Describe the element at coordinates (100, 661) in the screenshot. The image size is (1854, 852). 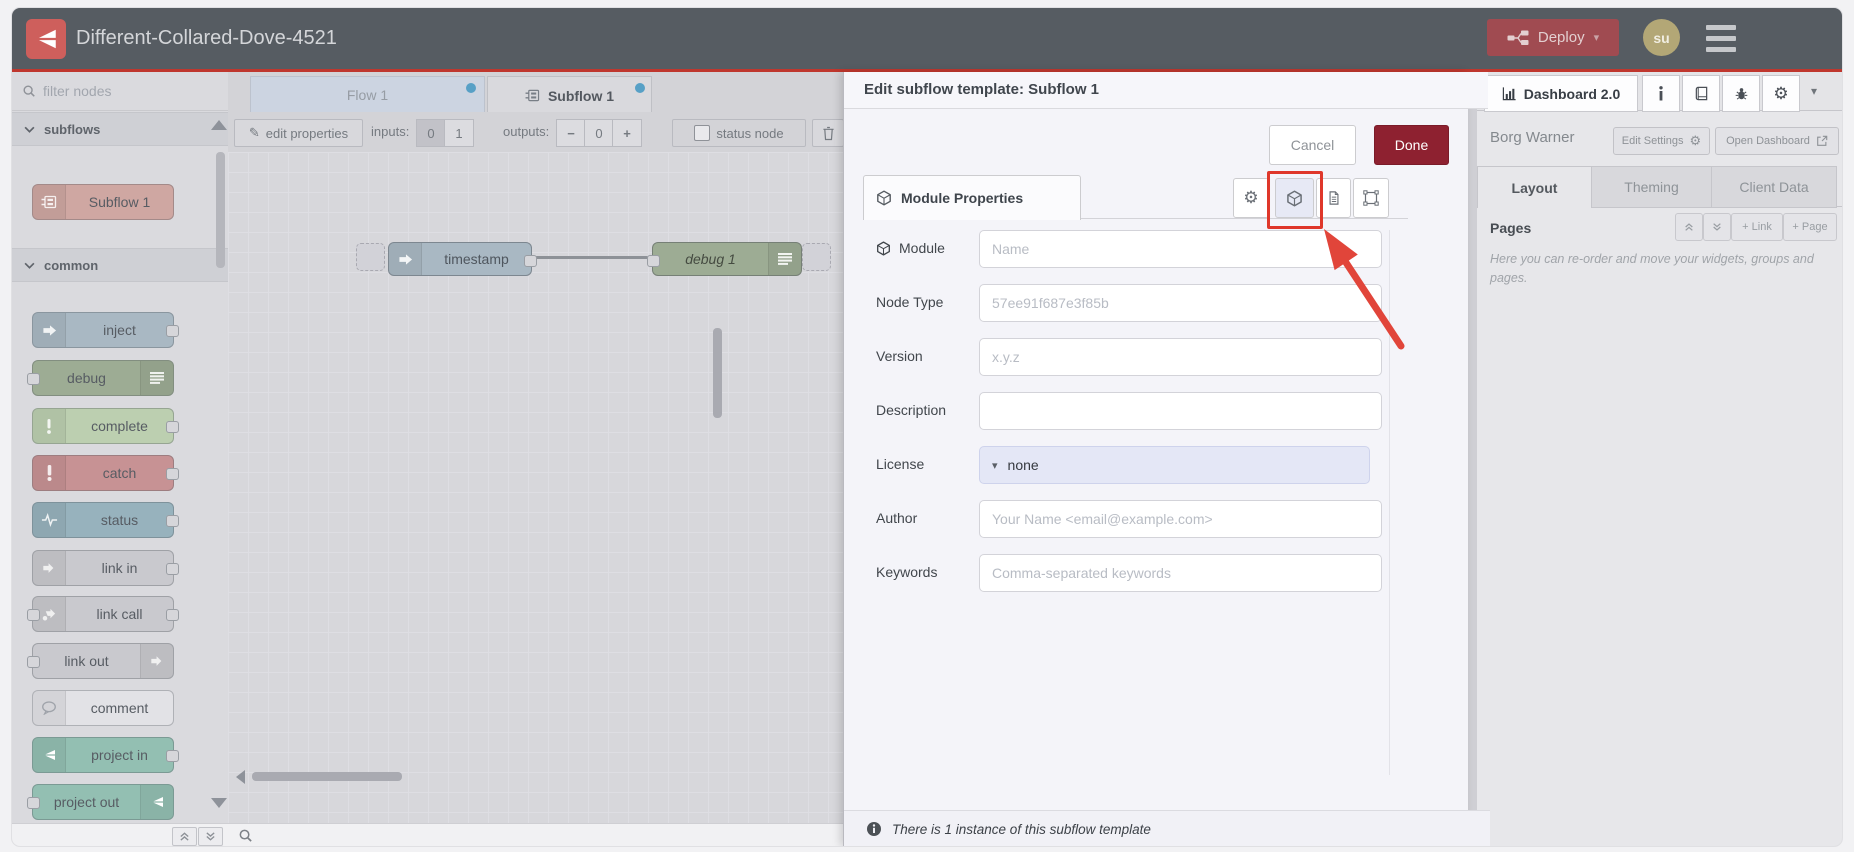
I see `palette-node-link-out: link out` at that location.